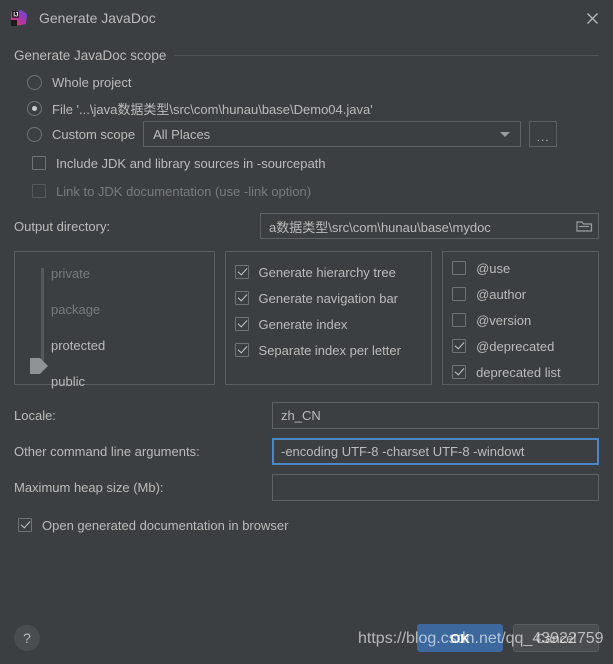  I want to click on checkbox-open-in-browser: Open generated documentation in browser, so click(308, 525).